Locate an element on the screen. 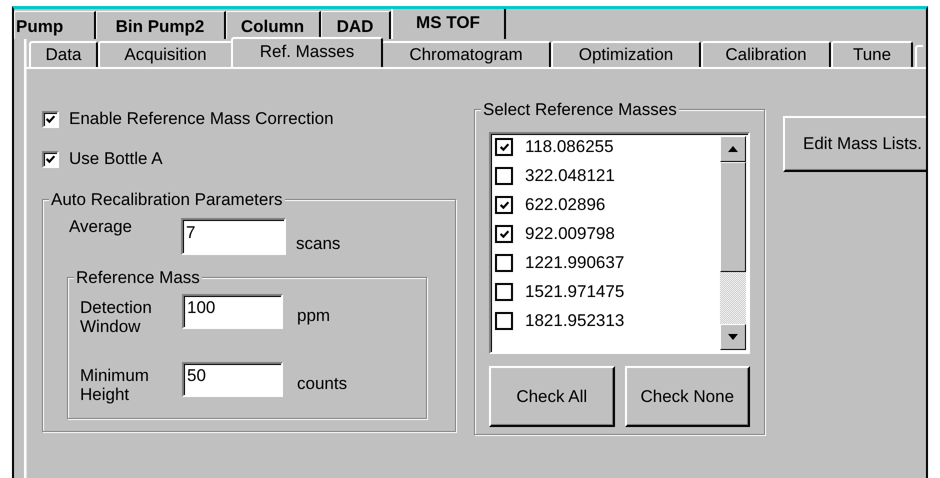  mass-value: 922.009798 is located at coordinates (570, 234).